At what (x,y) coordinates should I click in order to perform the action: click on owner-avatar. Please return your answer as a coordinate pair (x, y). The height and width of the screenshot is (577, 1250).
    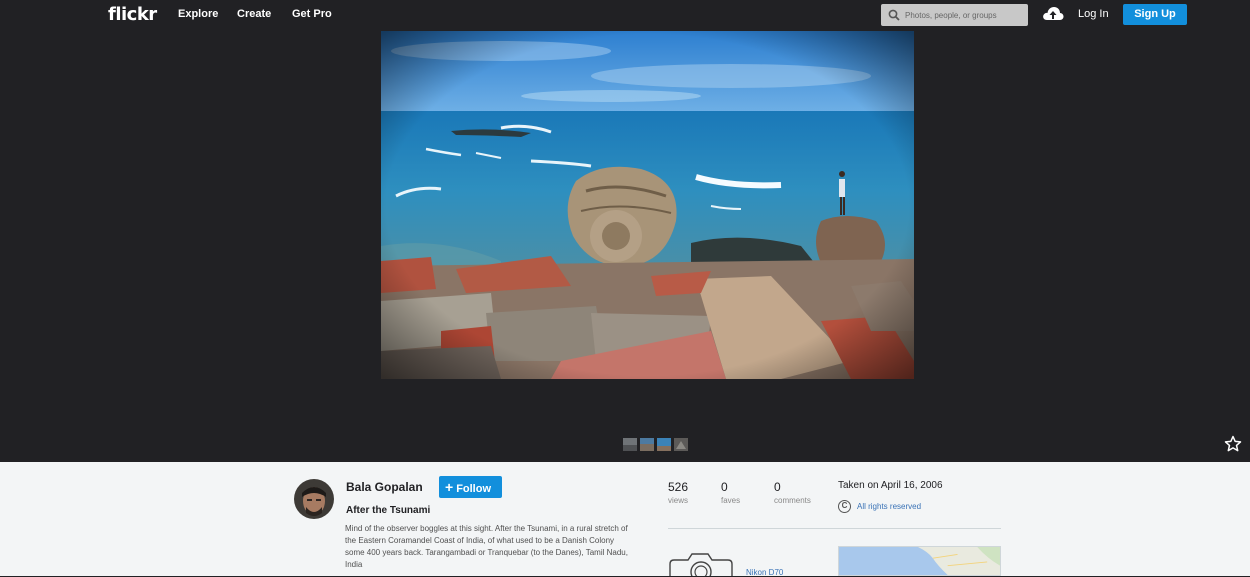
    Looking at the image, I should click on (314, 499).